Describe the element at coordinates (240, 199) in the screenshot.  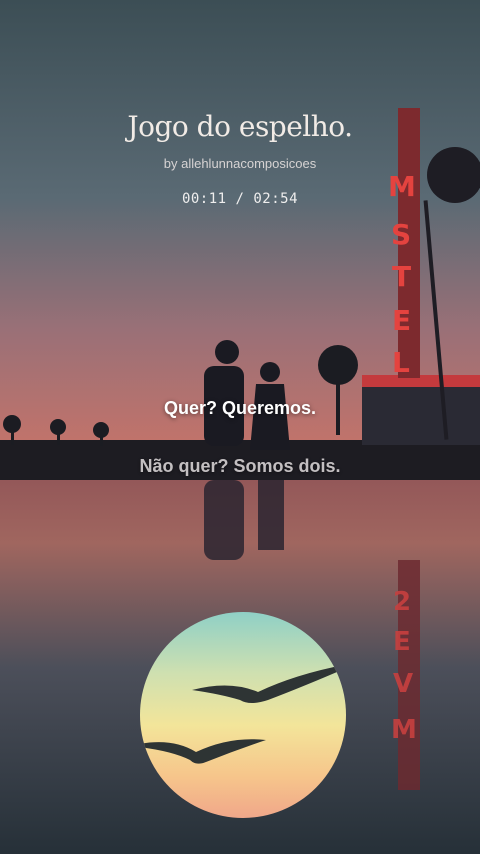
I see `playback-time: 00:11 / 02:54` at that location.